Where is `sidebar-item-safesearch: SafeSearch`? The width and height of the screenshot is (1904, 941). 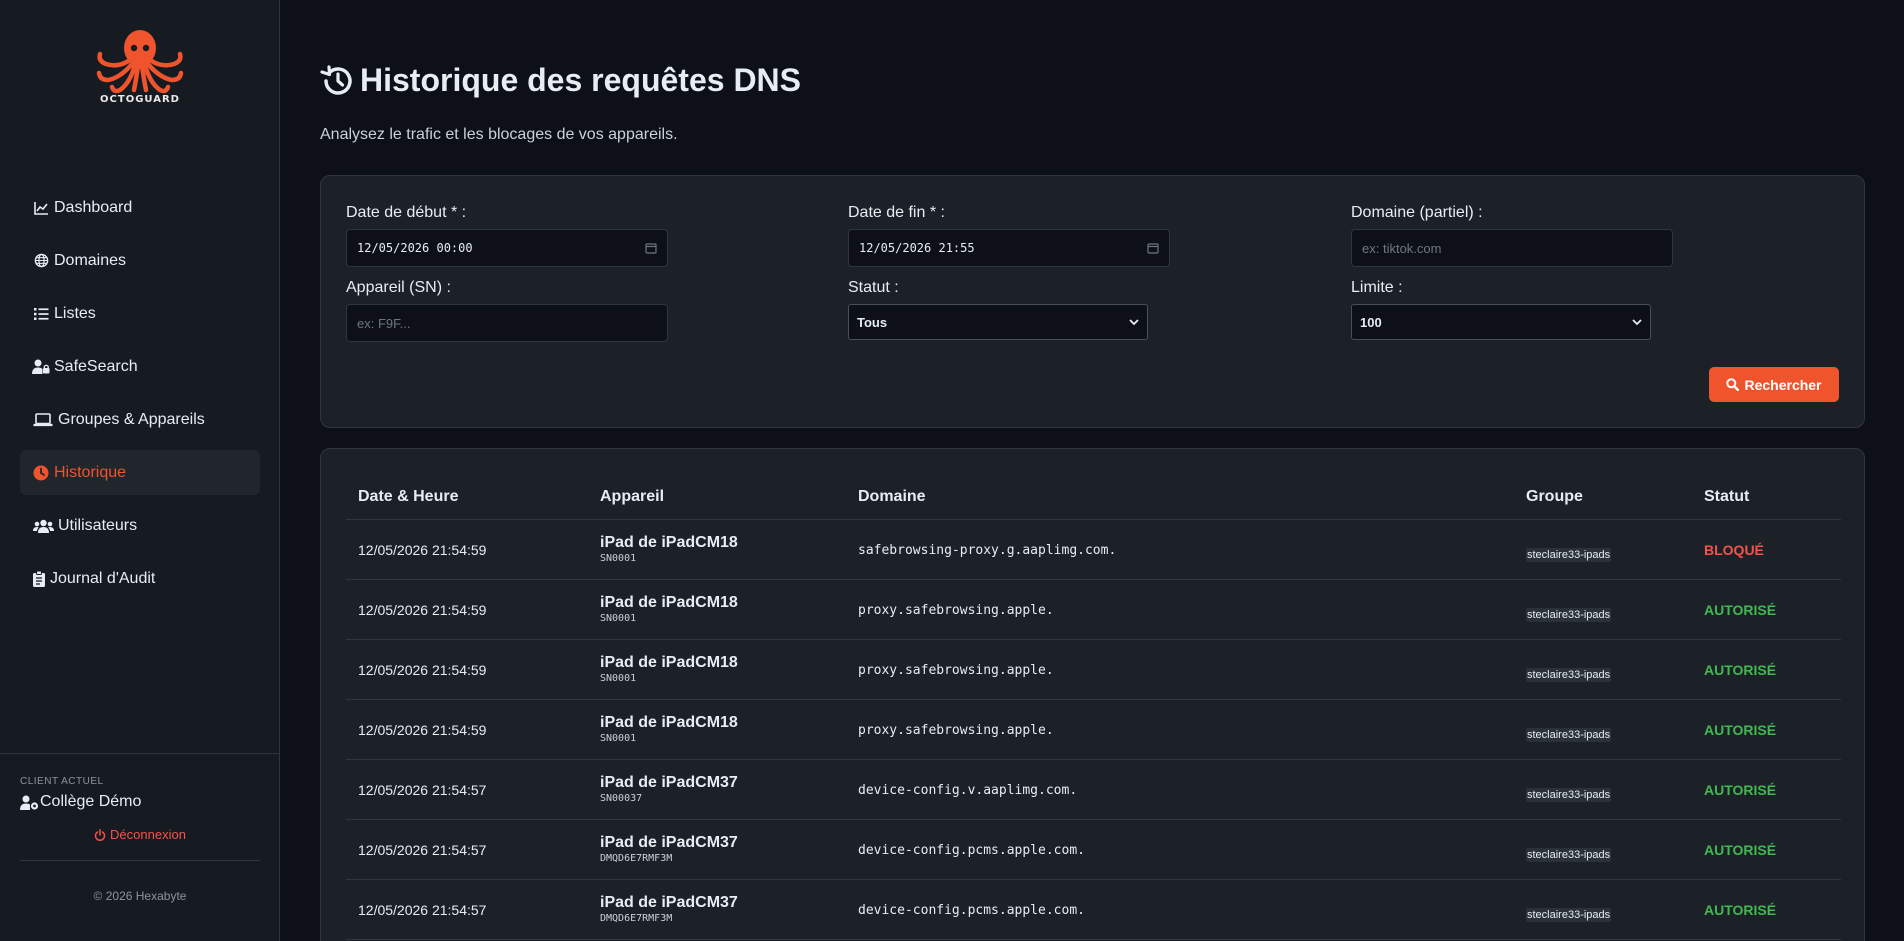
sidebar-item-safesearch: SafeSearch is located at coordinates (140, 366).